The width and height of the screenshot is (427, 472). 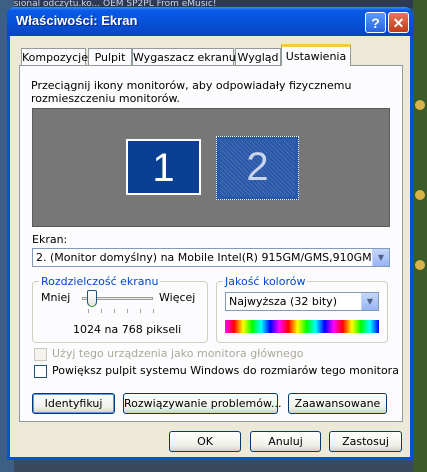 What do you see at coordinates (398, 22) in the screenshot?
I see `close-button: ✕` at bounding box center [398, 22].